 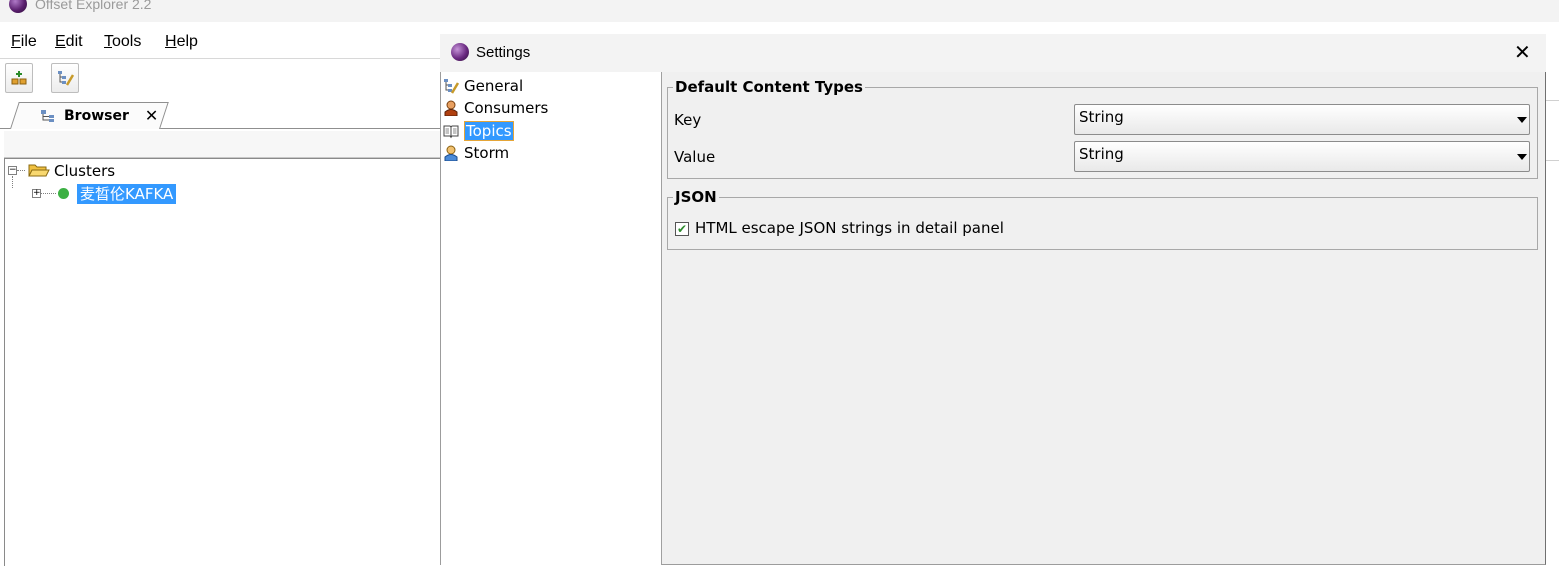 I want to click on key-type-select: String, so click(x=1302, y=119).